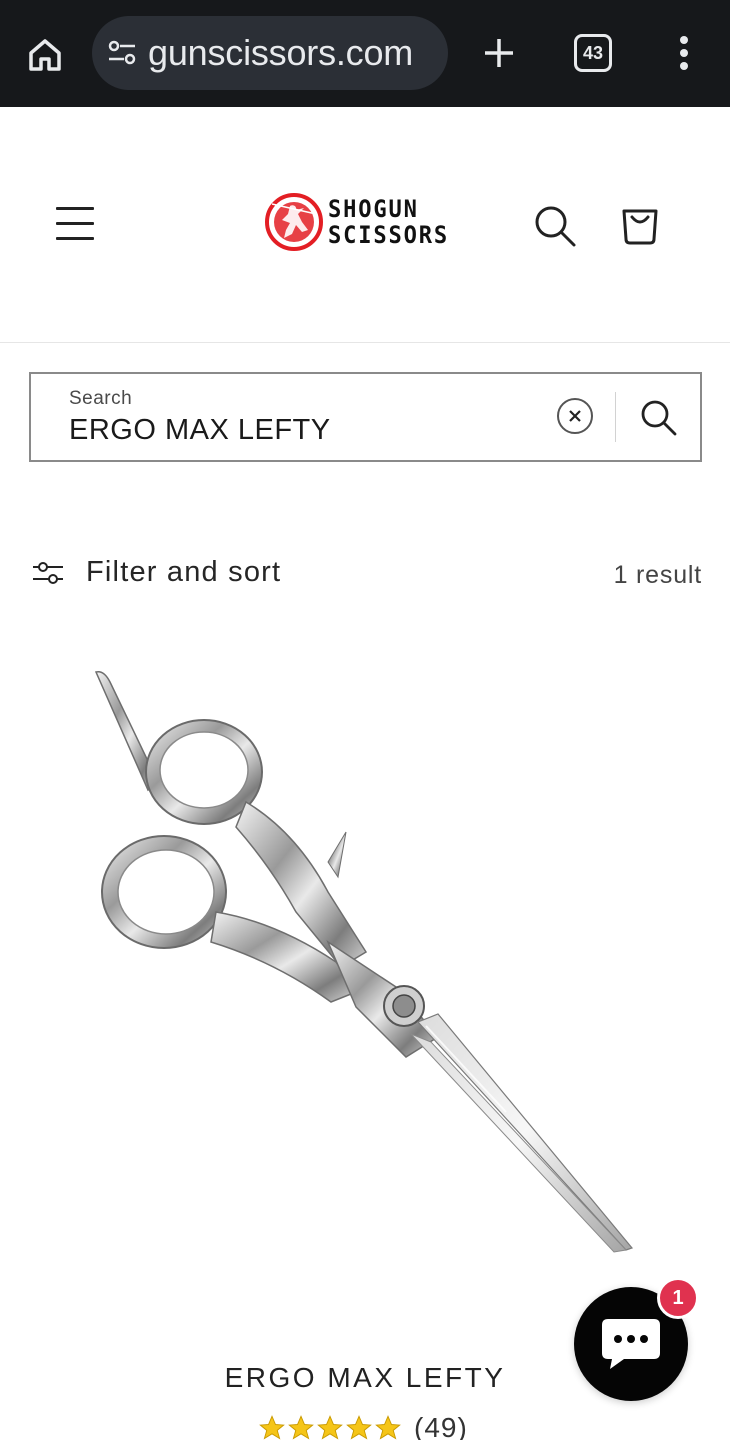  I want to click on logo-wordmark: SHOGUN SCISSORS, so click(388, 222).